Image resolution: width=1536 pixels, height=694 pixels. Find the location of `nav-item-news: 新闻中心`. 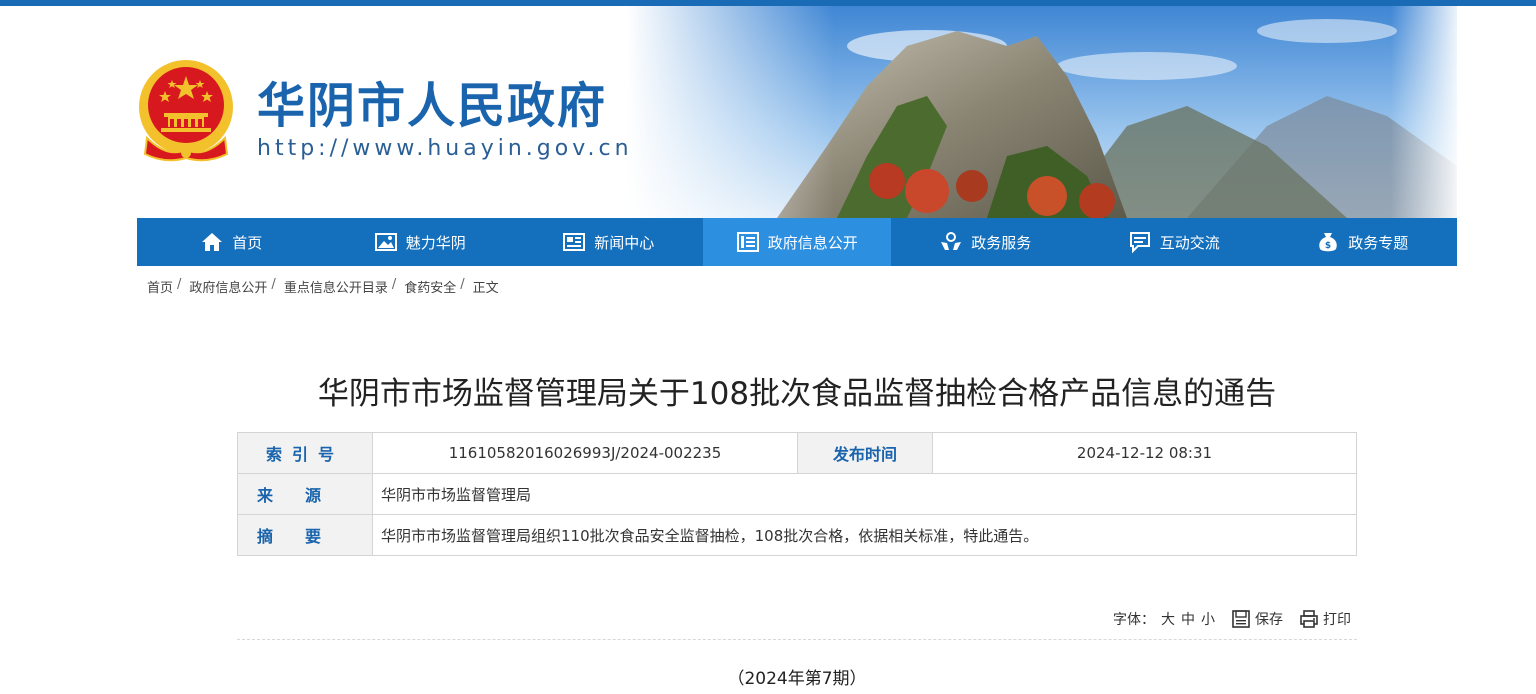

nav-item-news: 新闻中心 is located at coordinates (608, 242).